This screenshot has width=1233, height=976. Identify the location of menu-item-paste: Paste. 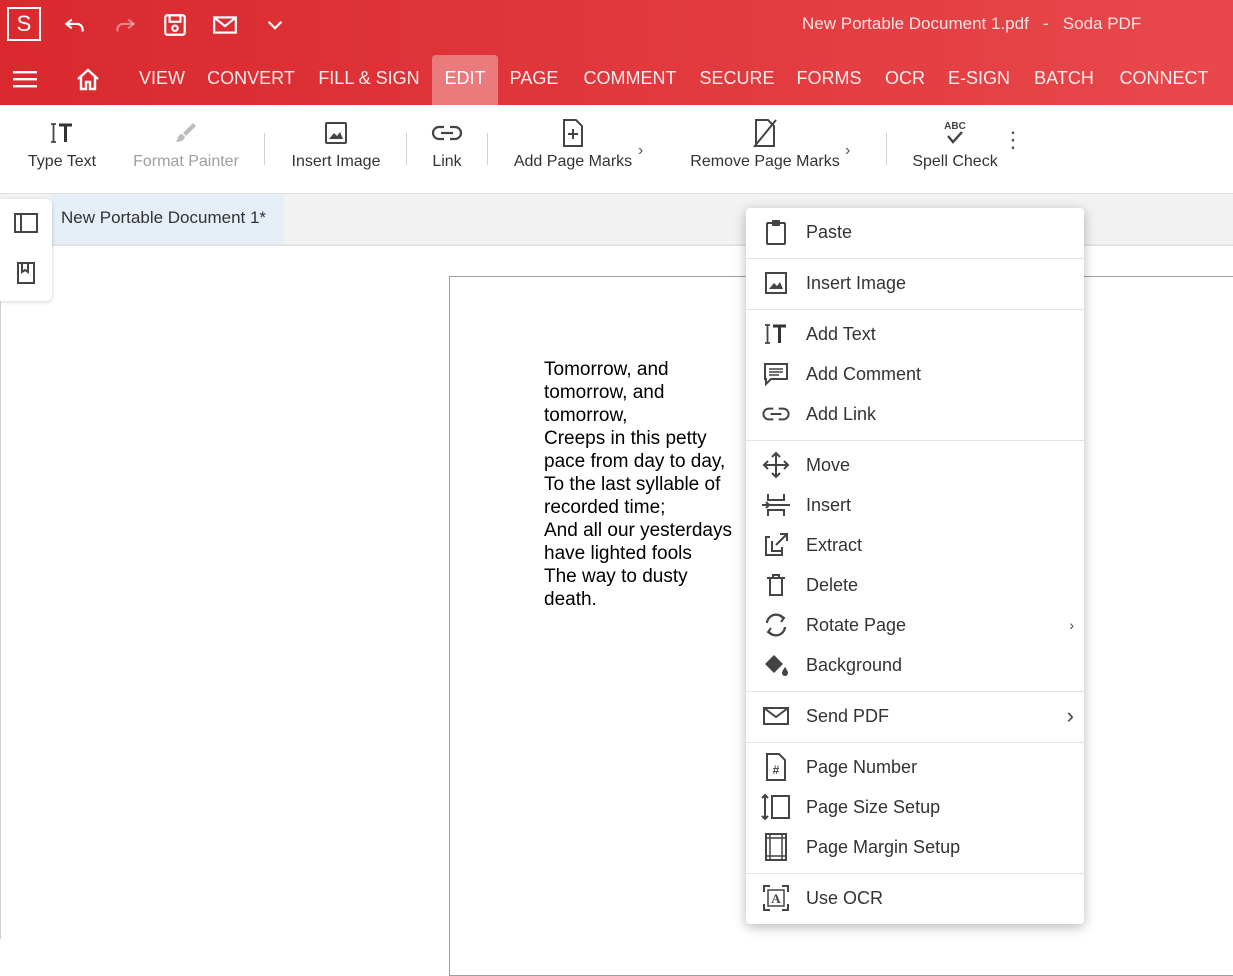
(915, 232).